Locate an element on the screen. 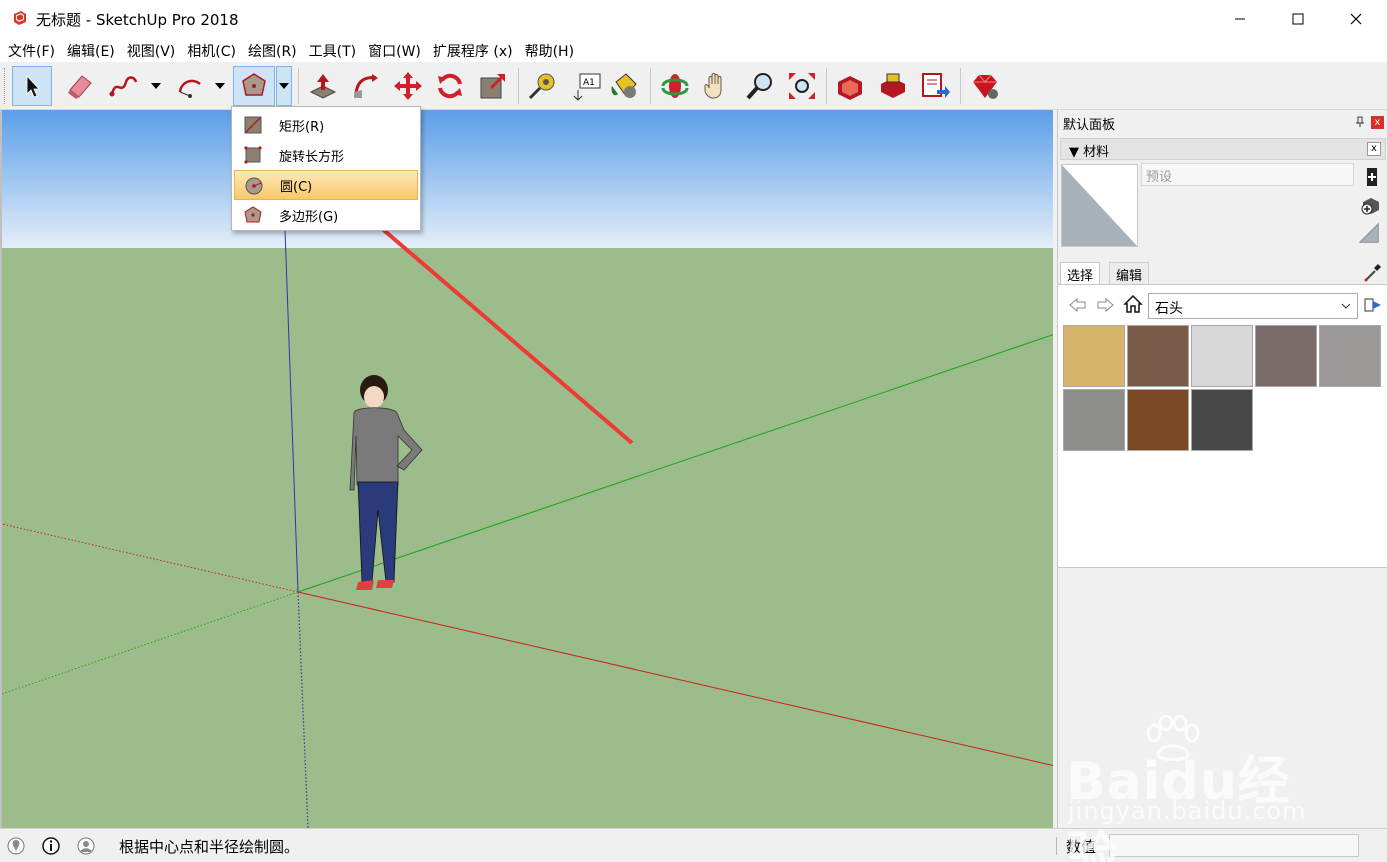 The height and width of the screenshot is (862, 1387). magnifier-icon is located at coordinates (759, 86).